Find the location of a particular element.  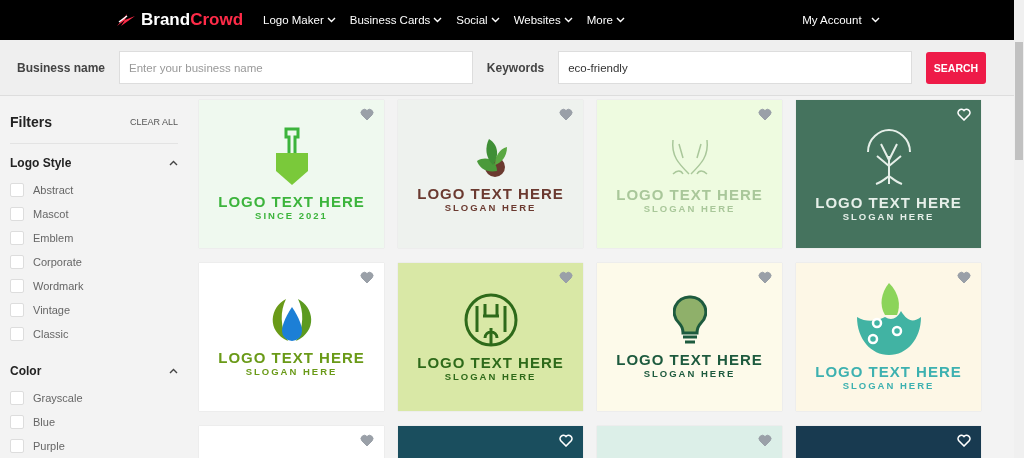

checkbox-label: Vintage is located at coordinates (52, 310).